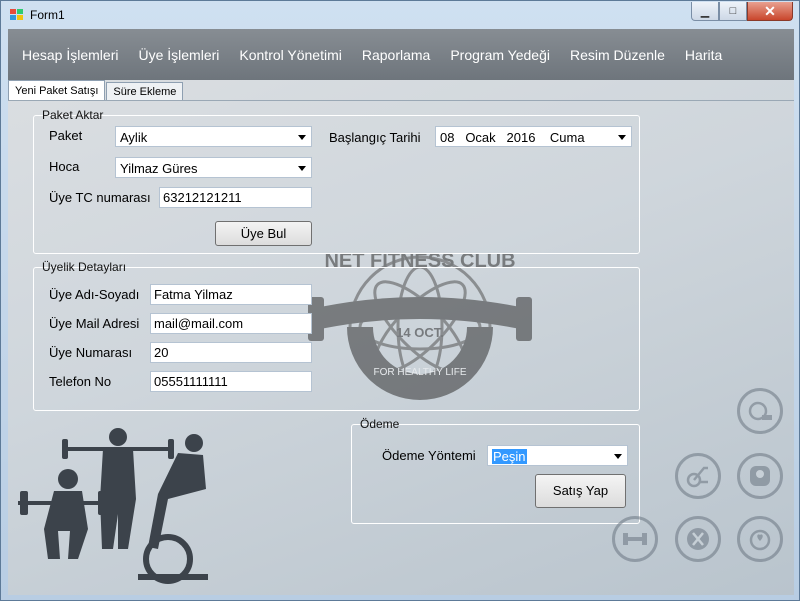  Describe the element at coordinates (263, 233) in the screenshot. I see `uye-bul-button: Üye Bul` at that location.